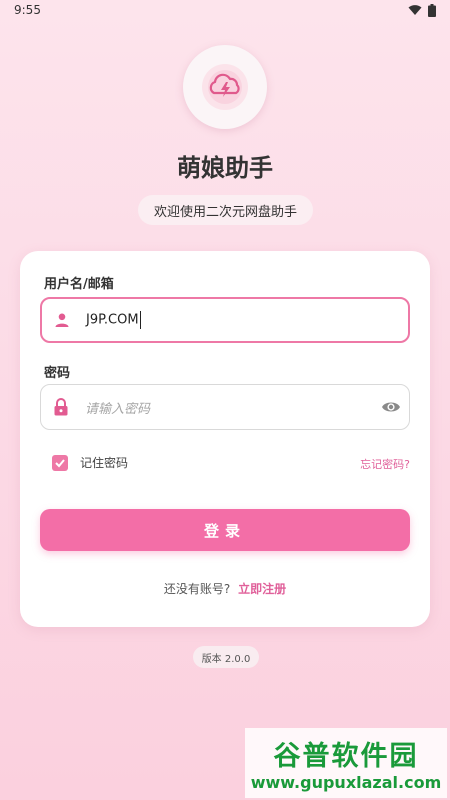 Image resolution: width=450 pixels, height=800 pixels. What do you see at coordinates (79, 284) in the screenshot?
I see `username-label: 用户名/邮箱` at bounding box center [79, 284].